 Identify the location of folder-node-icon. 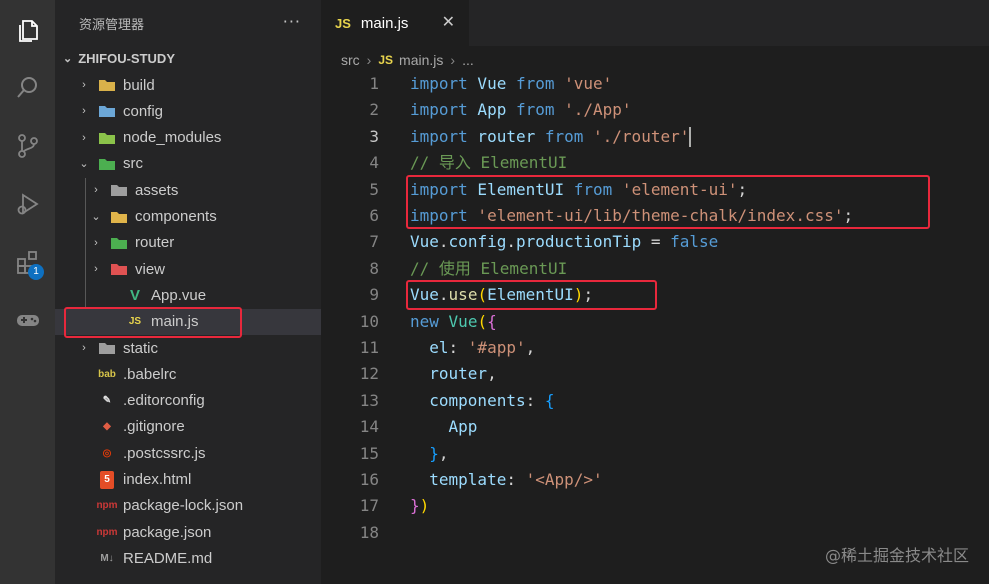
(107, 138).